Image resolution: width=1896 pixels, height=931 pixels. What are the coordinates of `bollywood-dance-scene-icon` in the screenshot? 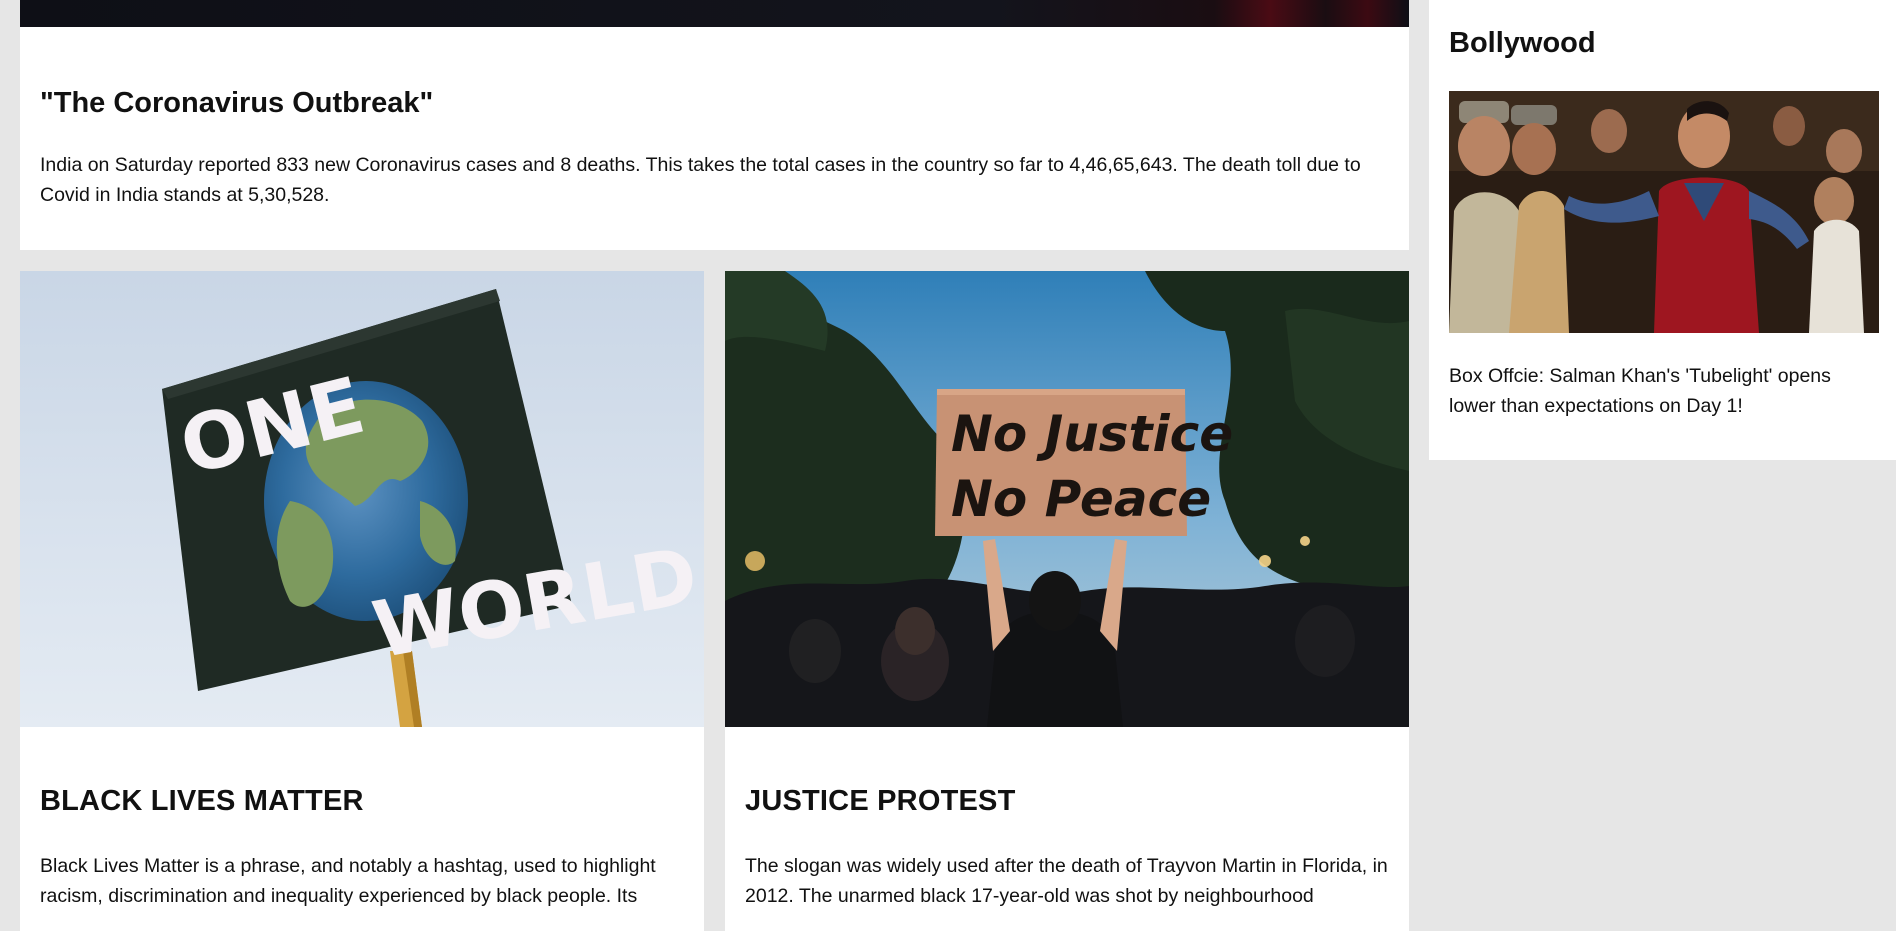 It's located at (1664, 212).